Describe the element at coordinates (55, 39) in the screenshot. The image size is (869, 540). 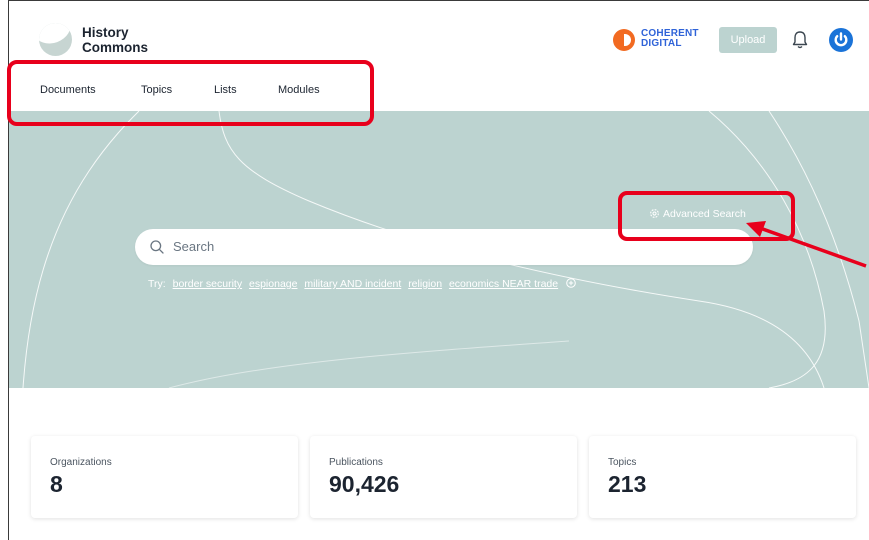
I see `logo-icon` at that location.